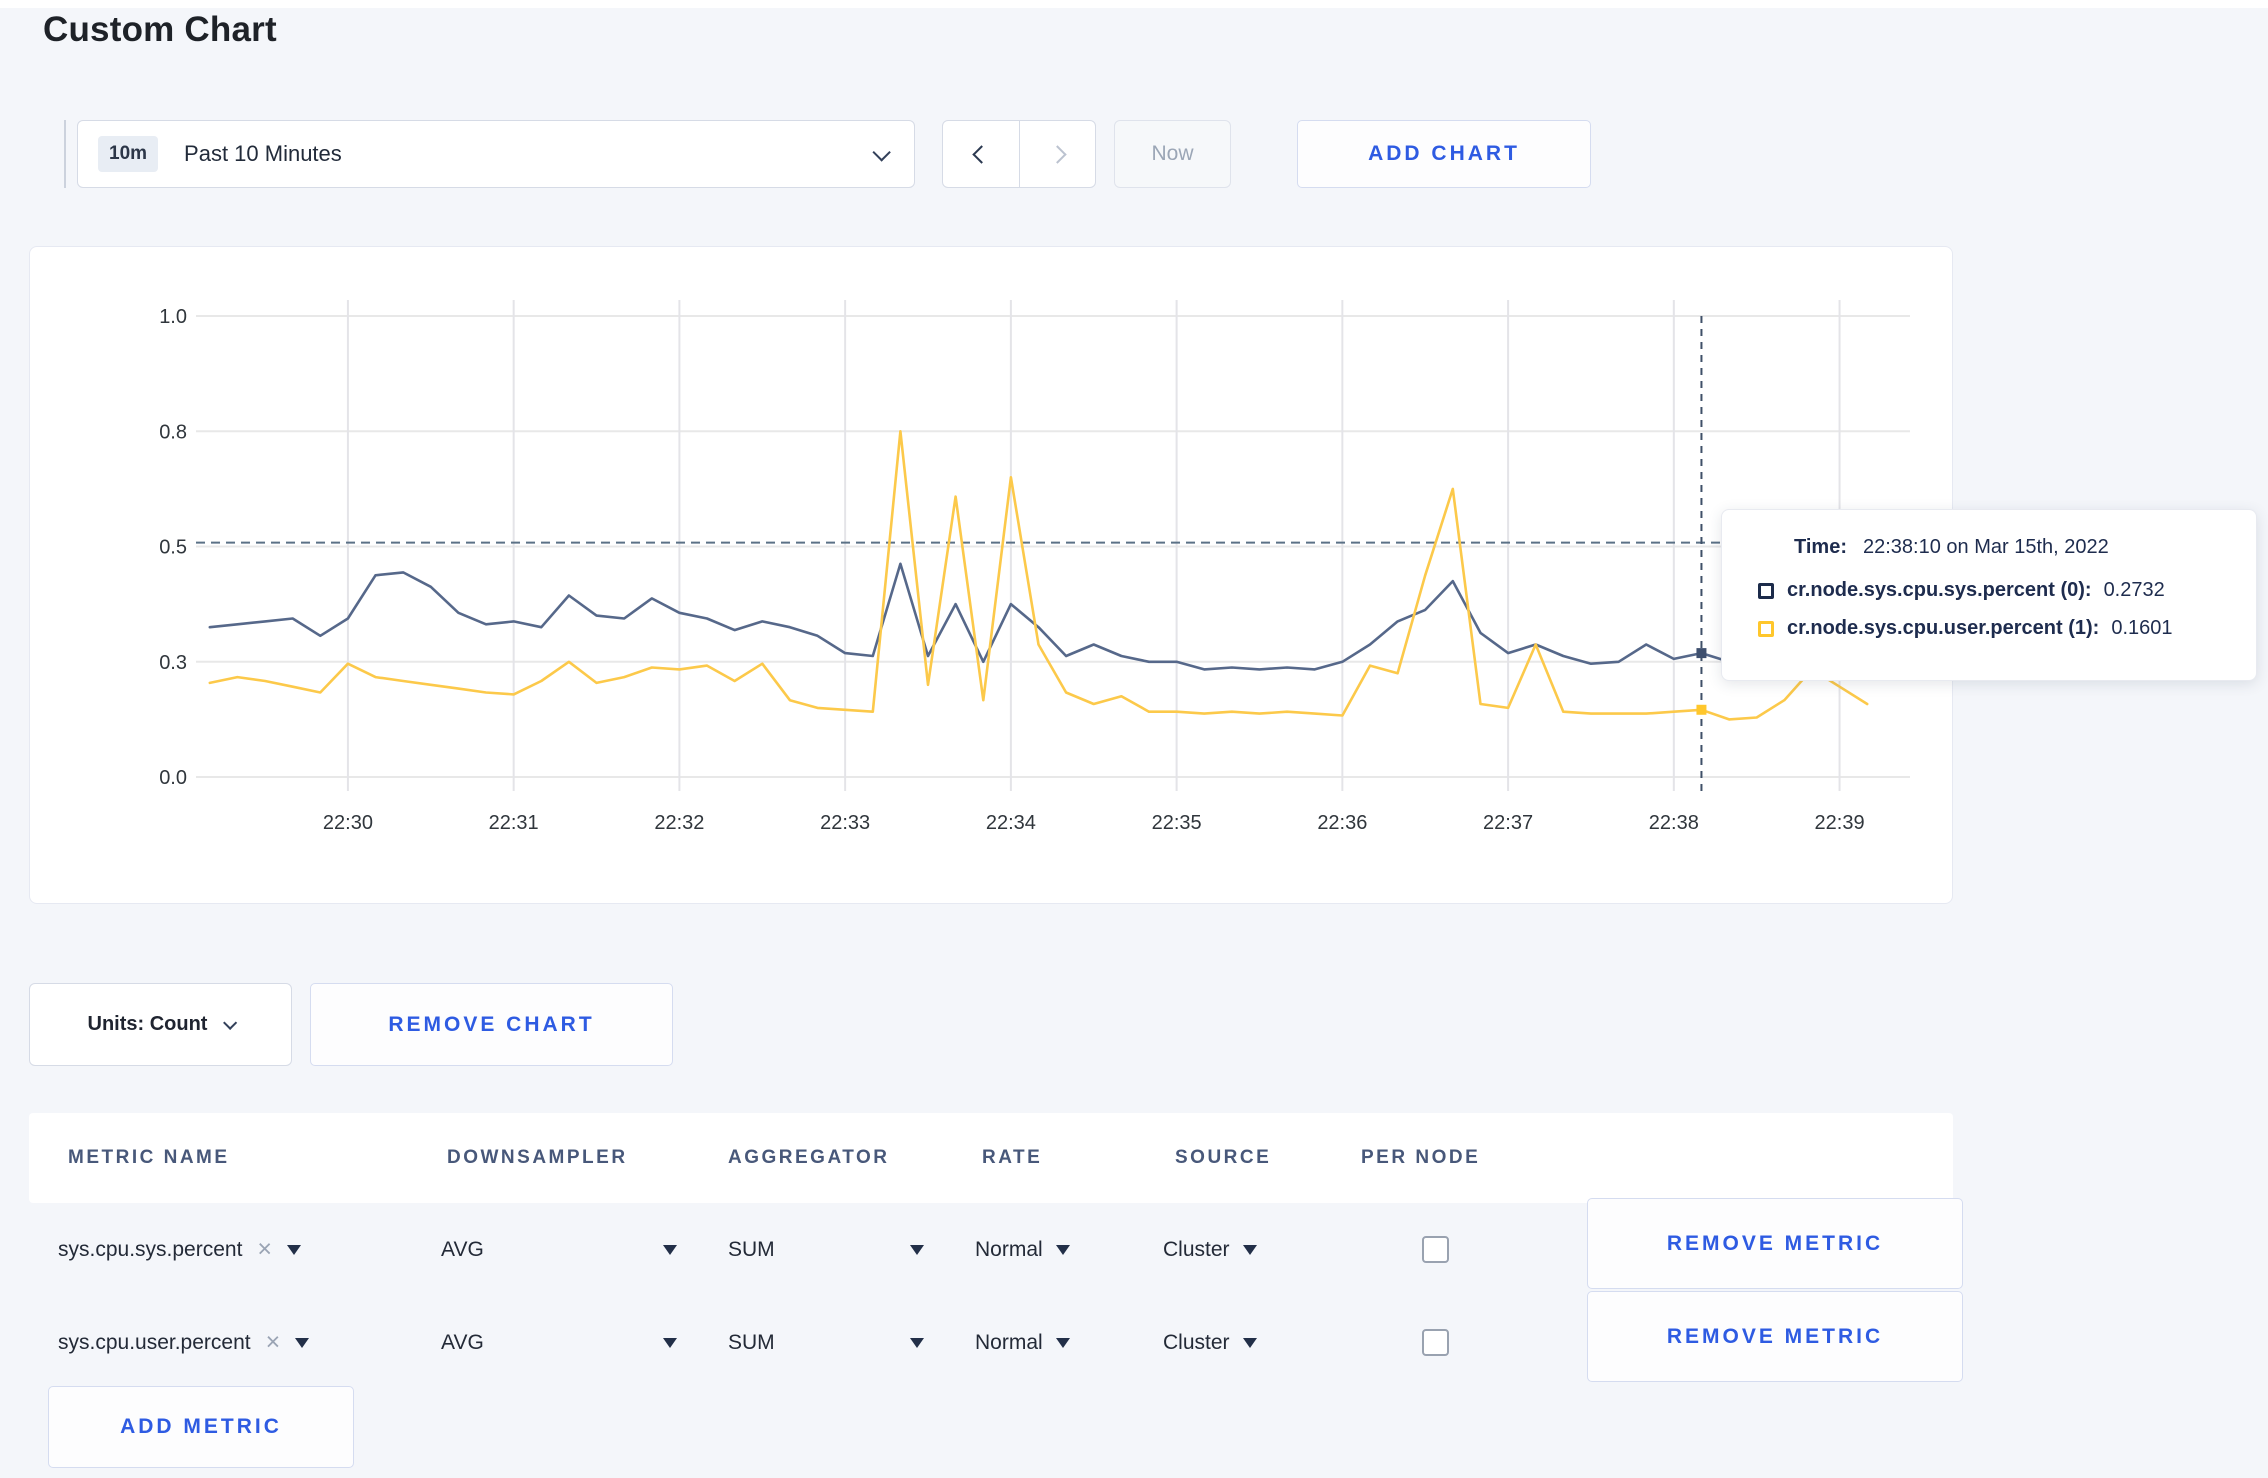  I want to click on column-header: SOURCE, so click(1223, 1157).